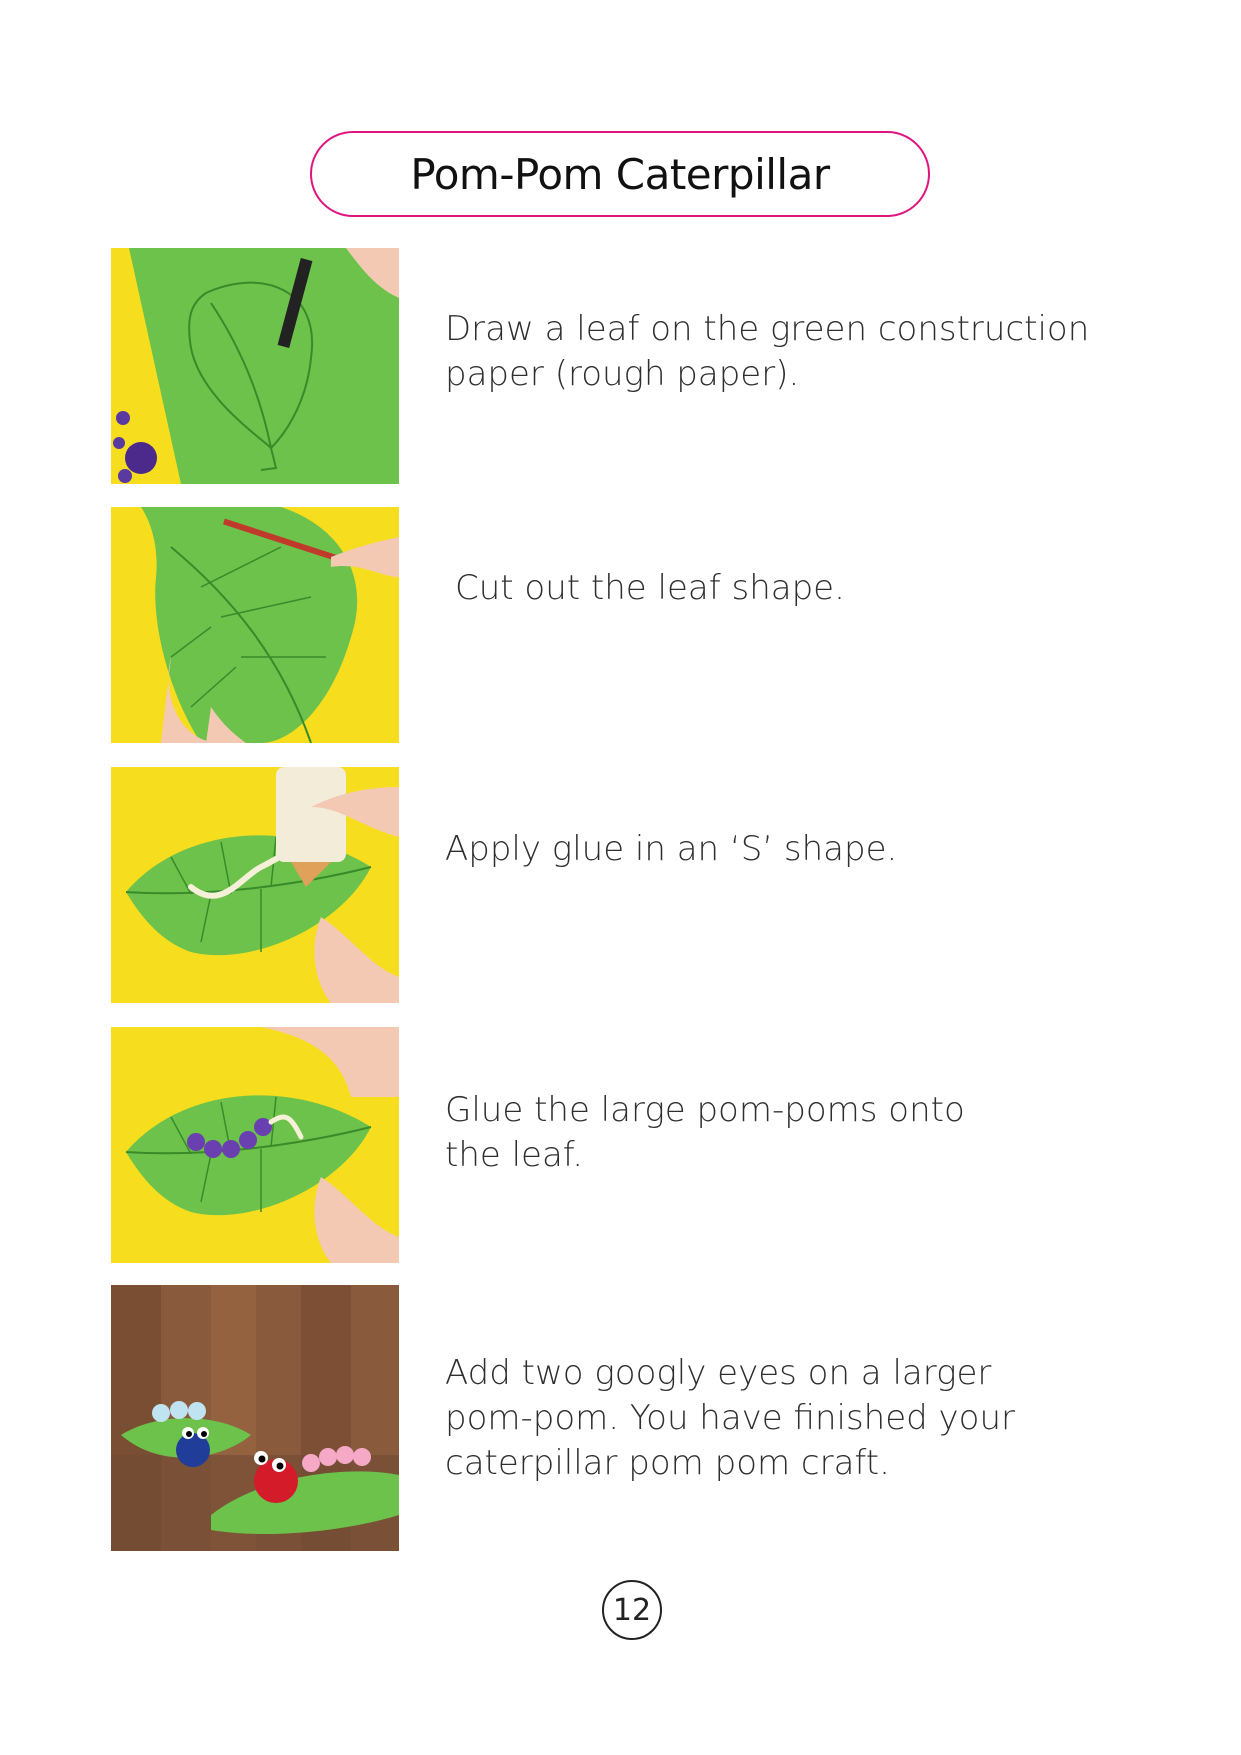 The image size is (1241, 1755). Describe the element at coordinates (255, 1145) in the screenshot. I see `step-4-photo` at that location.